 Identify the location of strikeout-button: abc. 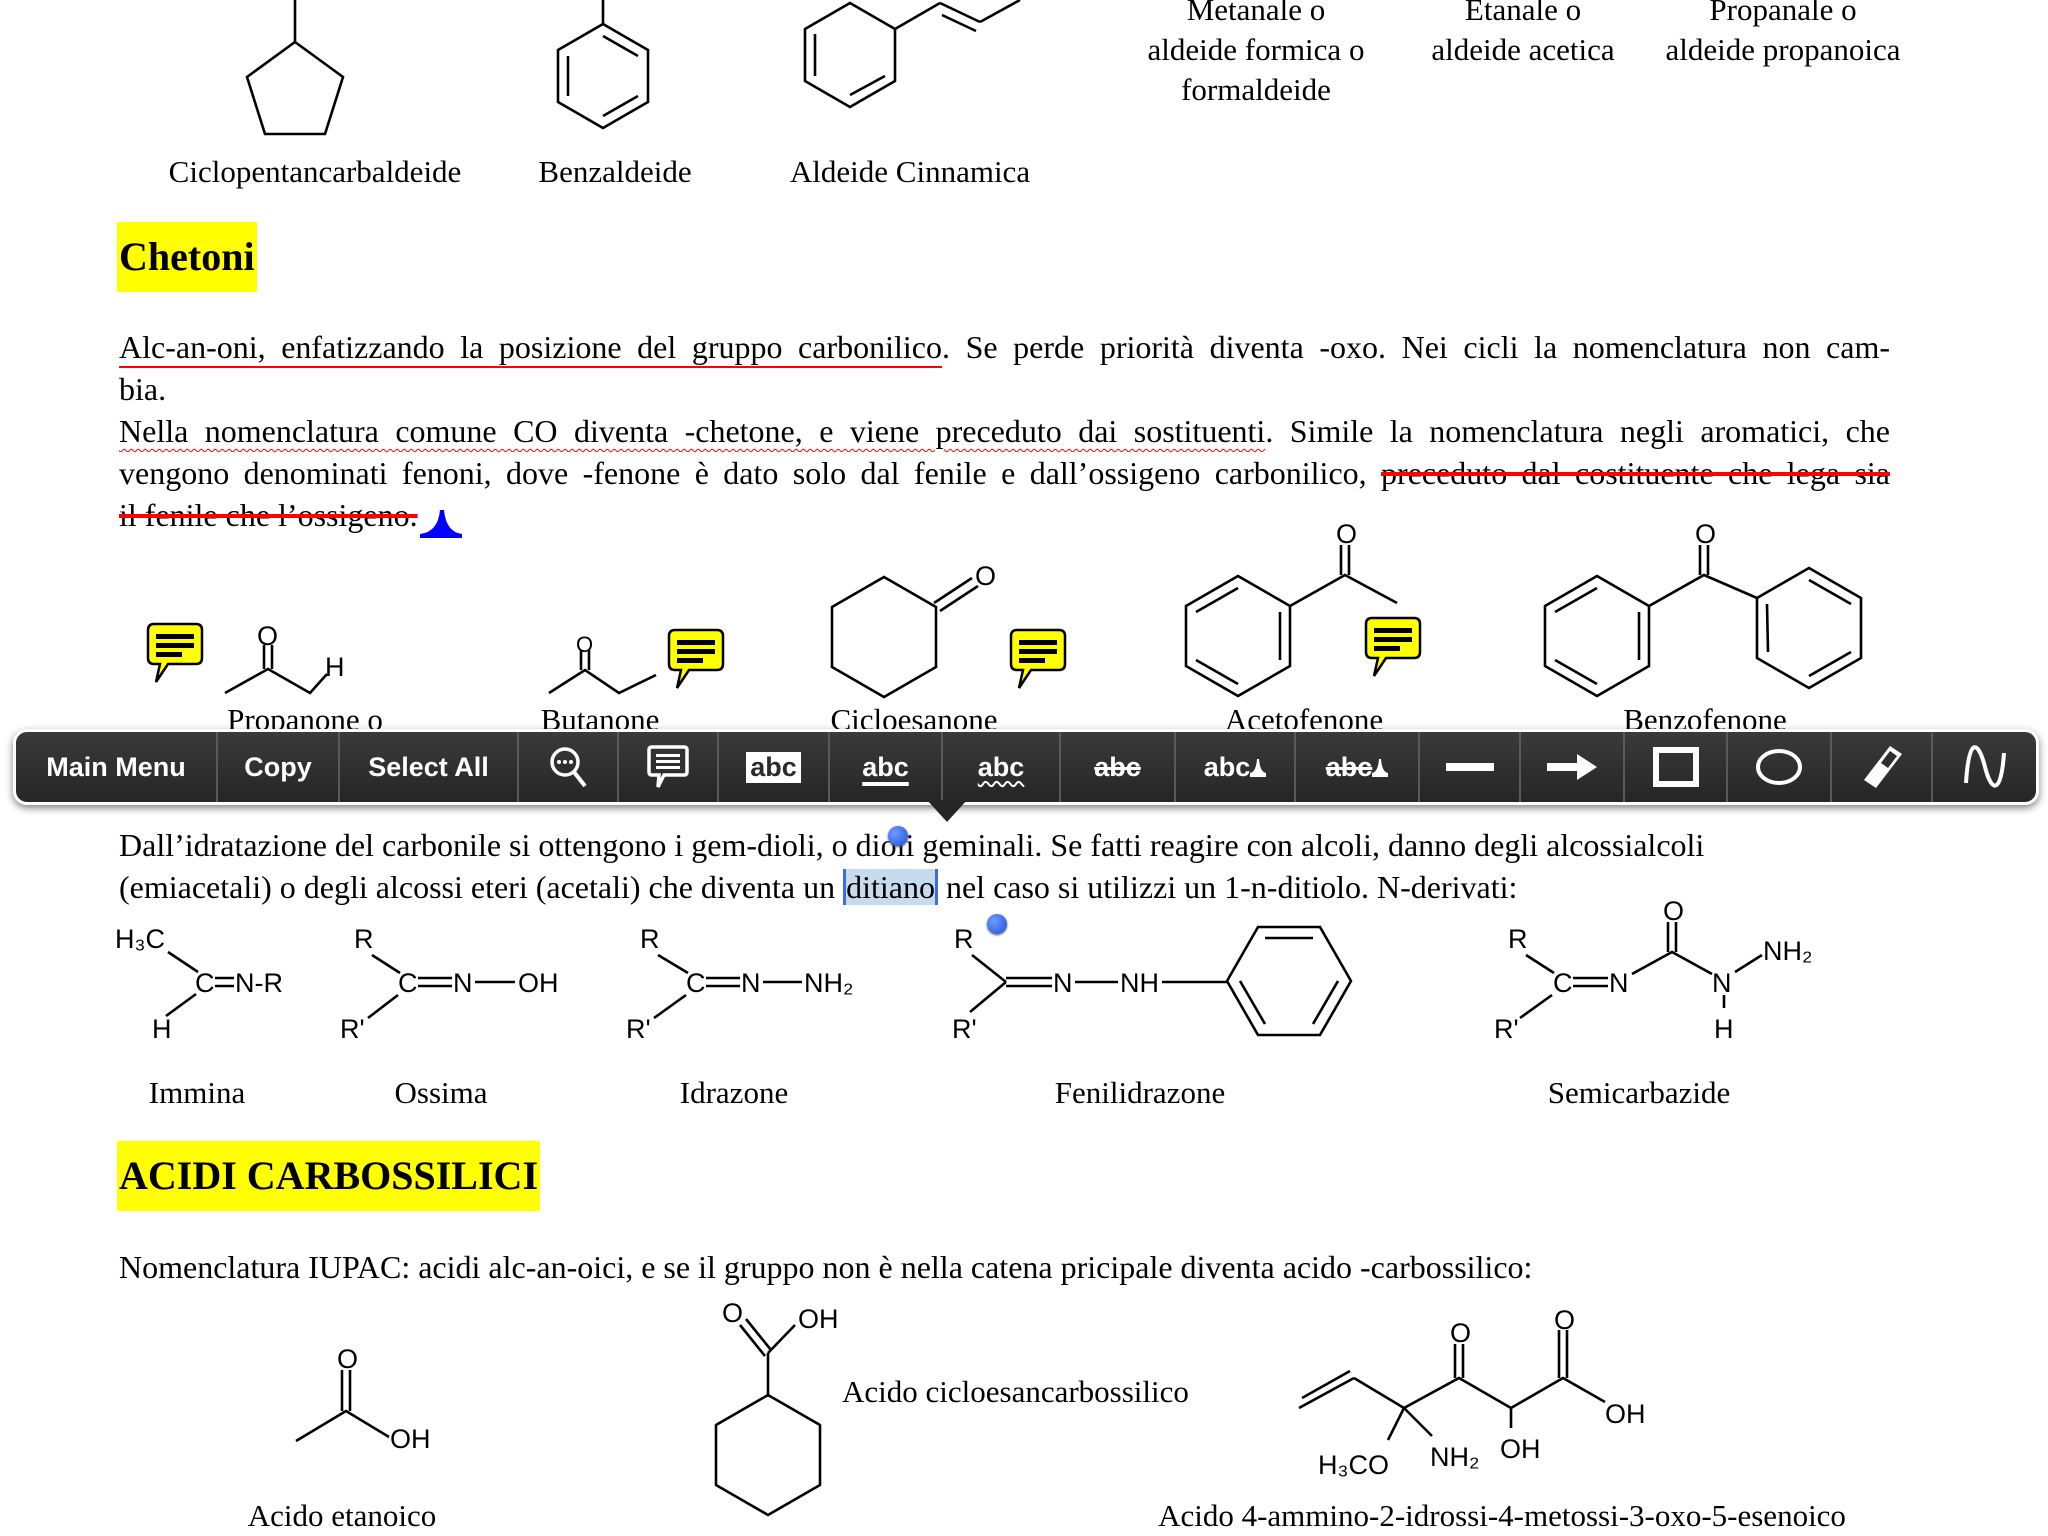
(1118, 767).